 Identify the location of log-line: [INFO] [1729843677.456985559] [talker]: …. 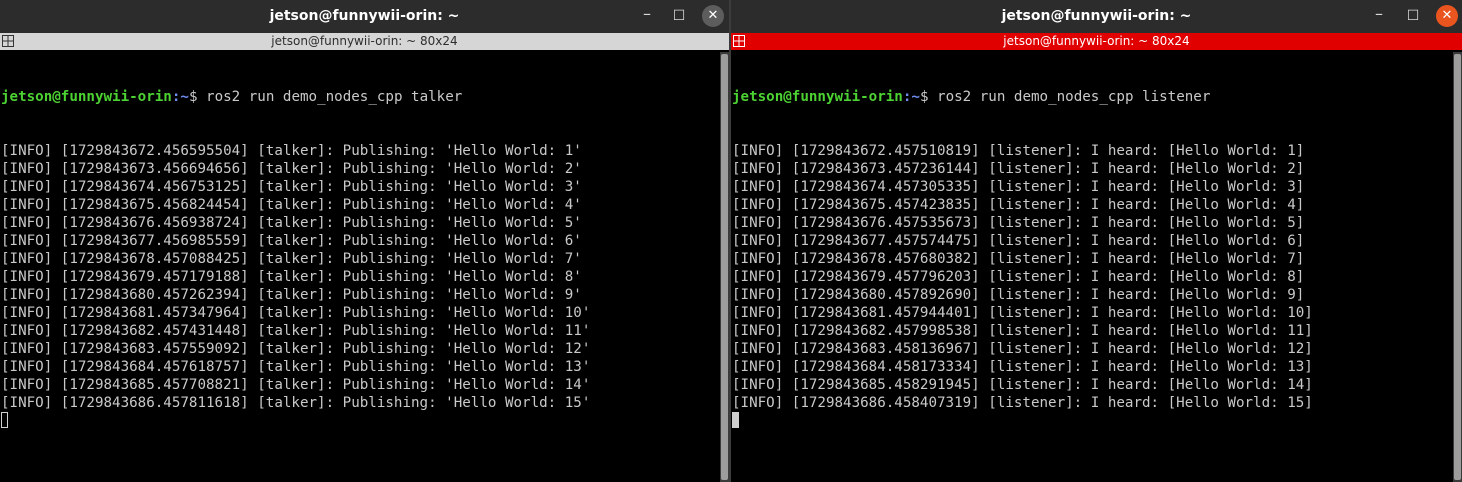
(291, 241).